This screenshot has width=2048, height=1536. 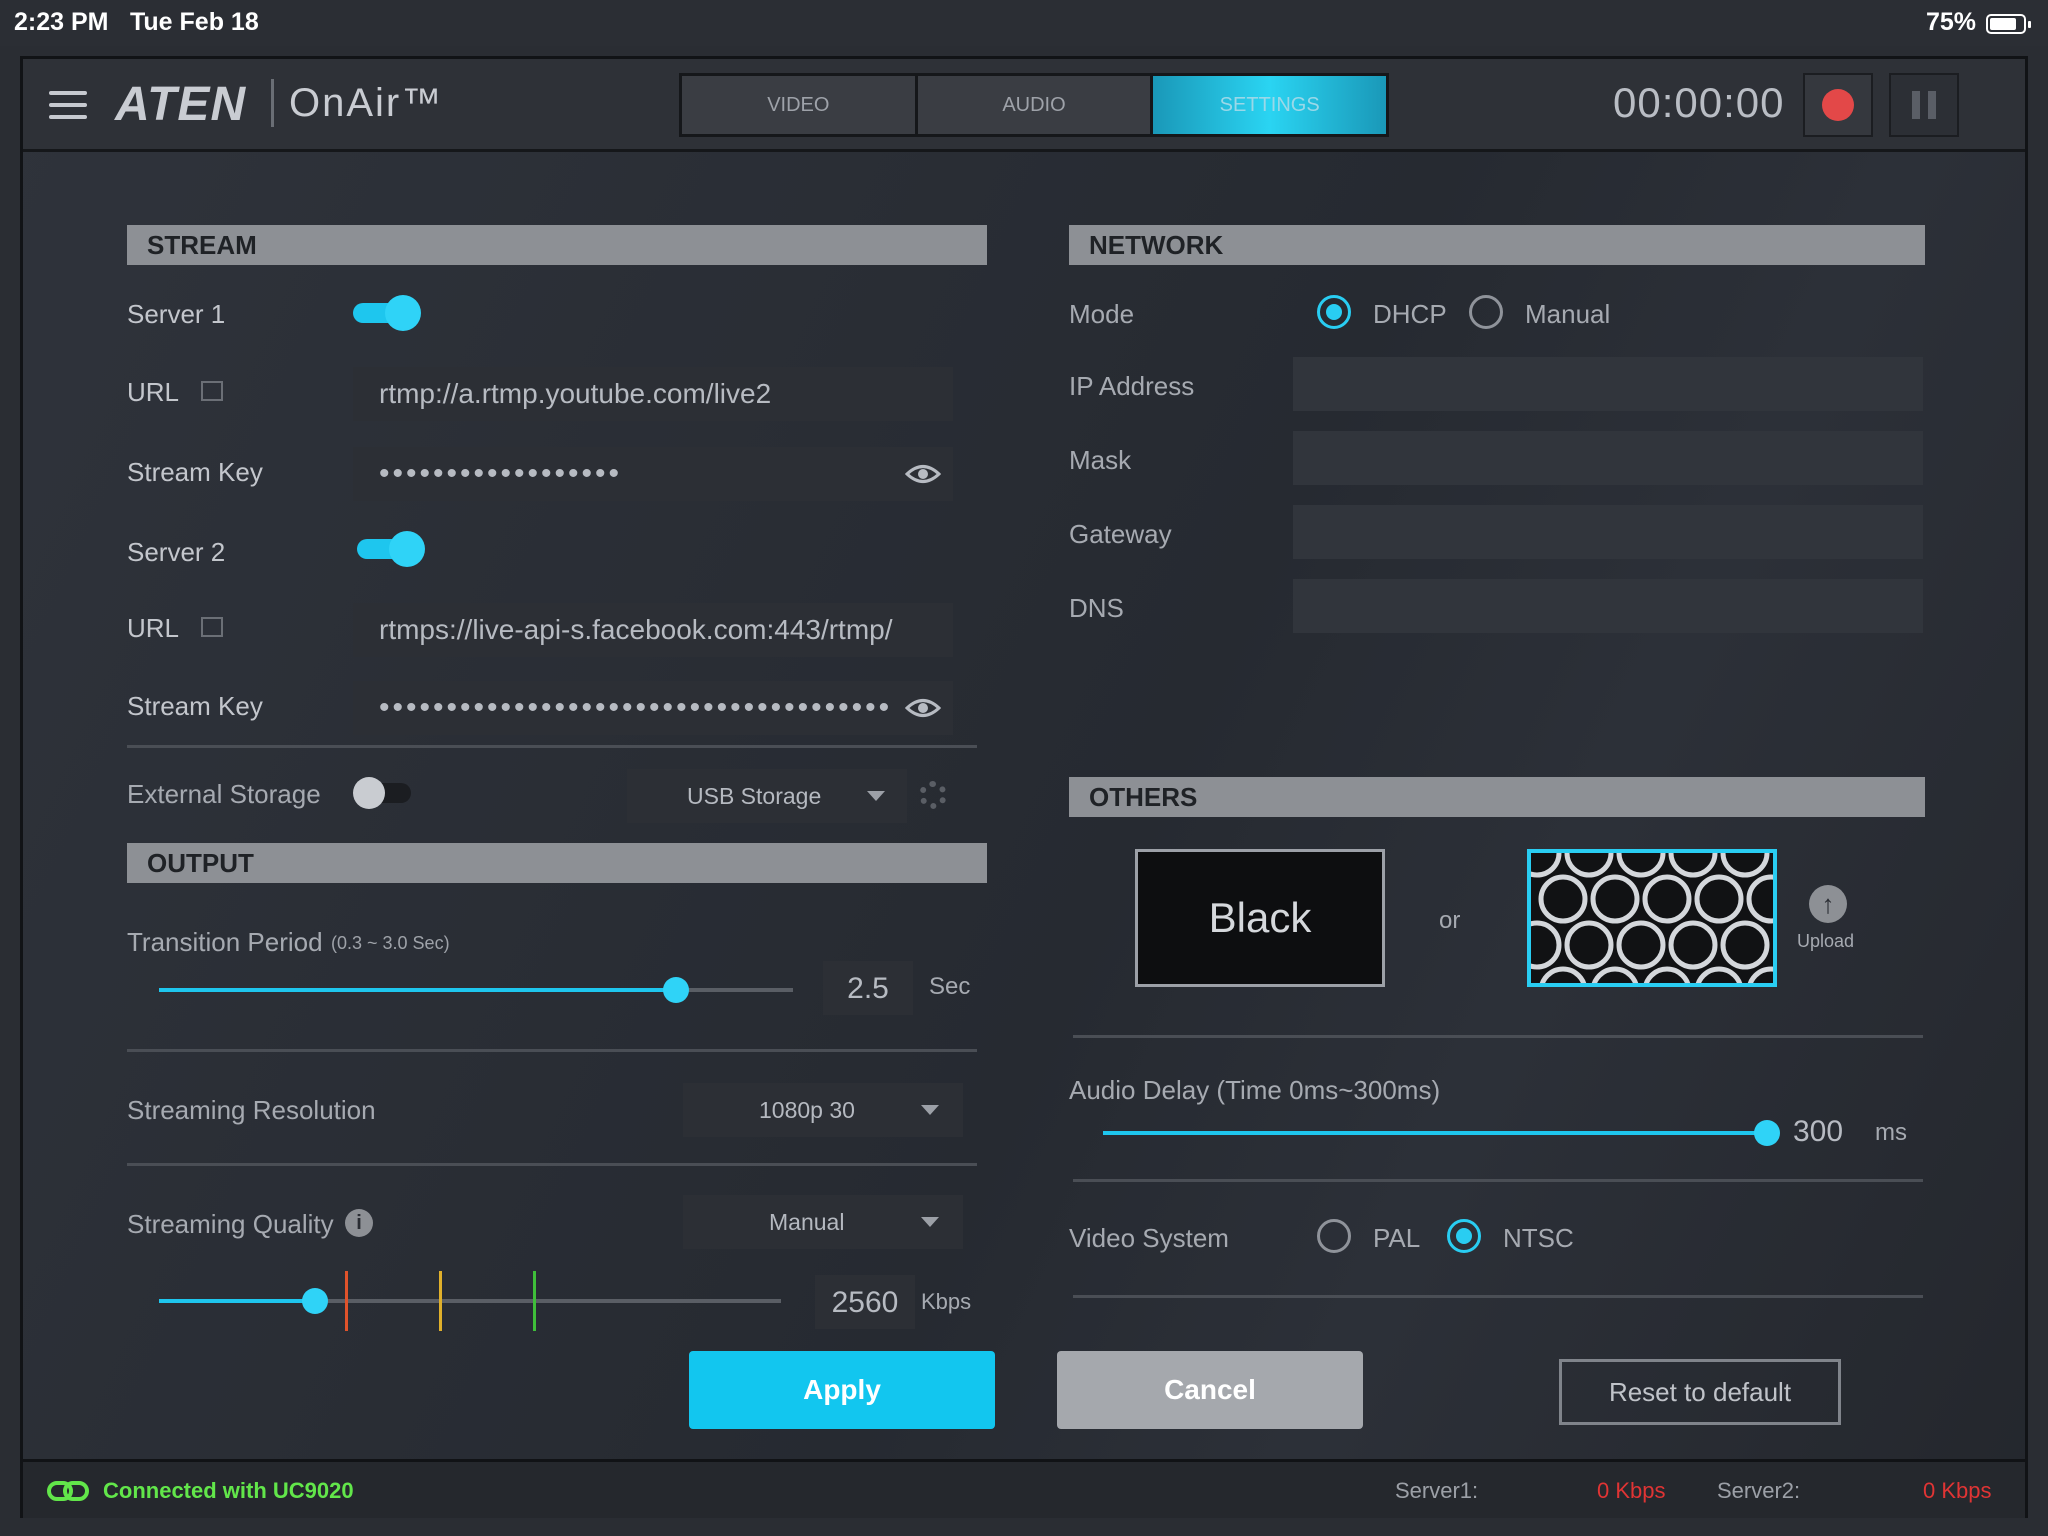 What do you see at coordinates (1568, 314) in the screenshot?
I see `mode-manual-label: Manual` at bounding box center [1568, 314].